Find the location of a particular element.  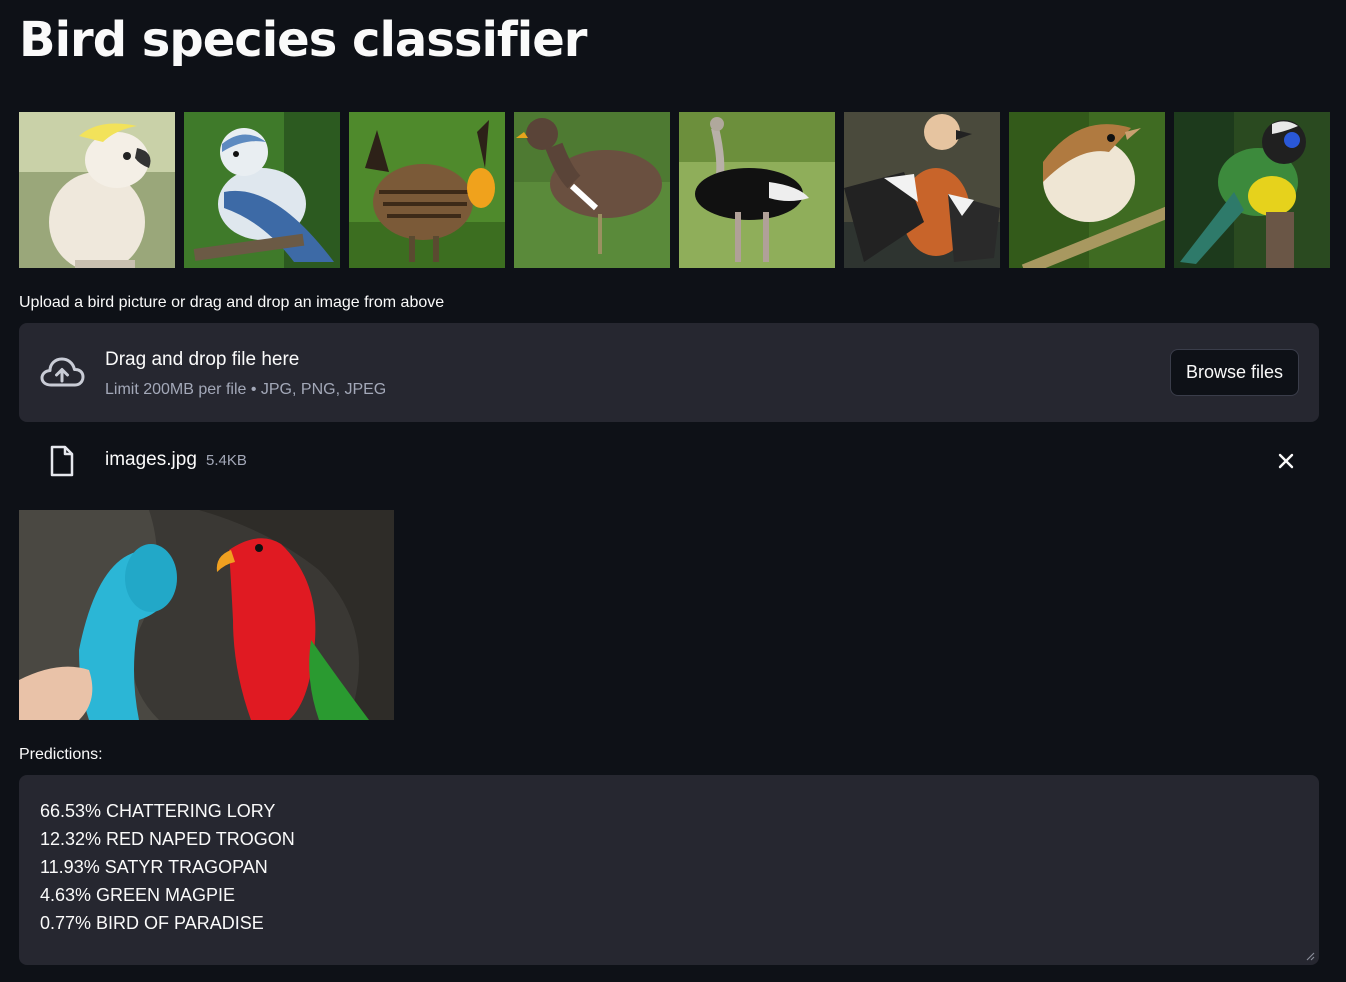

file-icon is located at coordinates (62, 461).